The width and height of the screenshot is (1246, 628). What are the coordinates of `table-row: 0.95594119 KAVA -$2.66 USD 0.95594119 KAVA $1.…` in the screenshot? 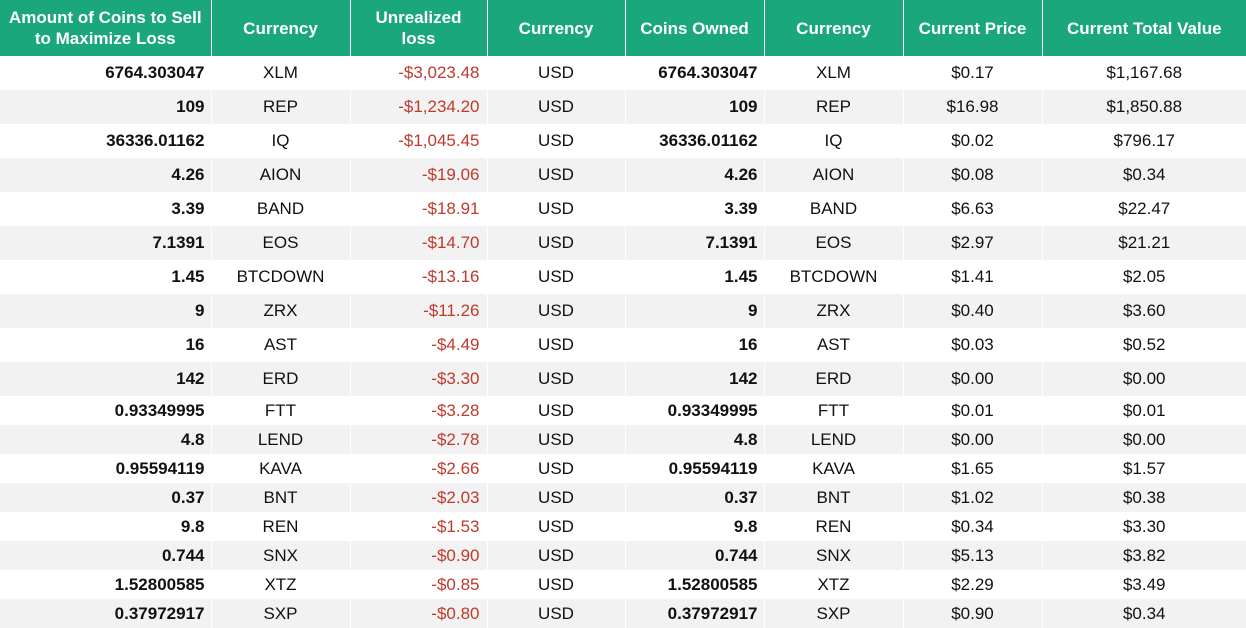 It's located at (623, 468).